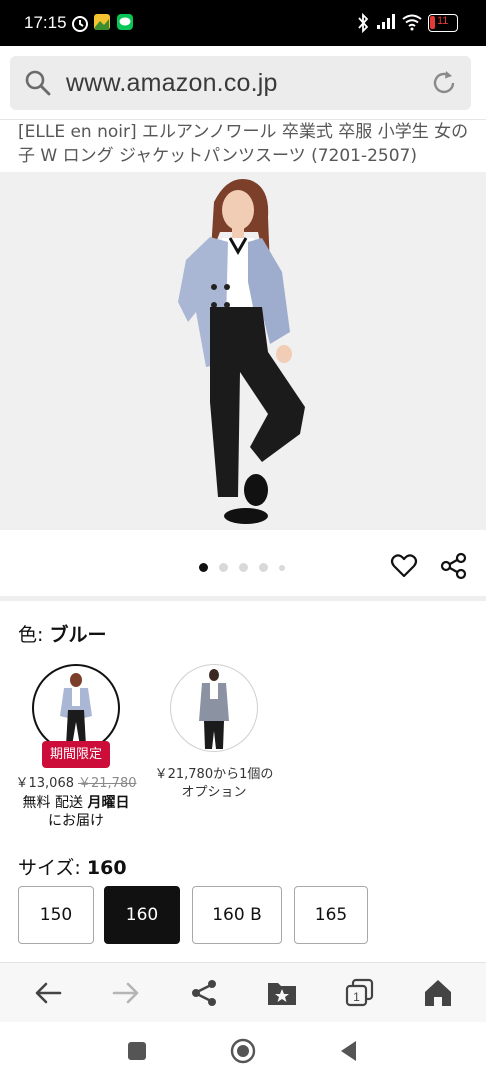 Image resolution: width=486 pixels, height=1080 pixels. Describe the element at coordinates (107, 783) in the screenshot. I see `list-price: ￥21,780` at that location.